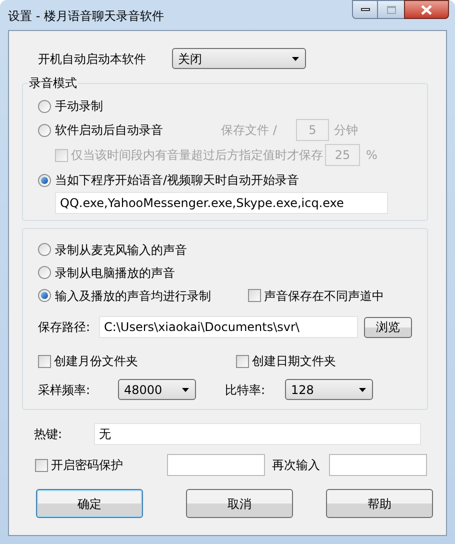 Image resolution: width=455 pixels, height=544 pixels. What do you see at coordinates (324, 296) in the screenshot?
I see `checkbox-label: 声音保存在不同声道中` at bounding box center [324, 296].